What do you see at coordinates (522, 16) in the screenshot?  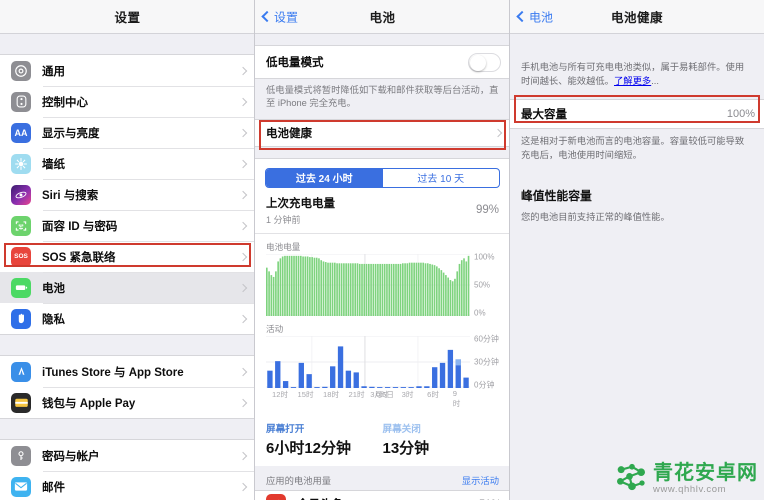 I see `chevron-left-icon` at bounding box center [522, 16].